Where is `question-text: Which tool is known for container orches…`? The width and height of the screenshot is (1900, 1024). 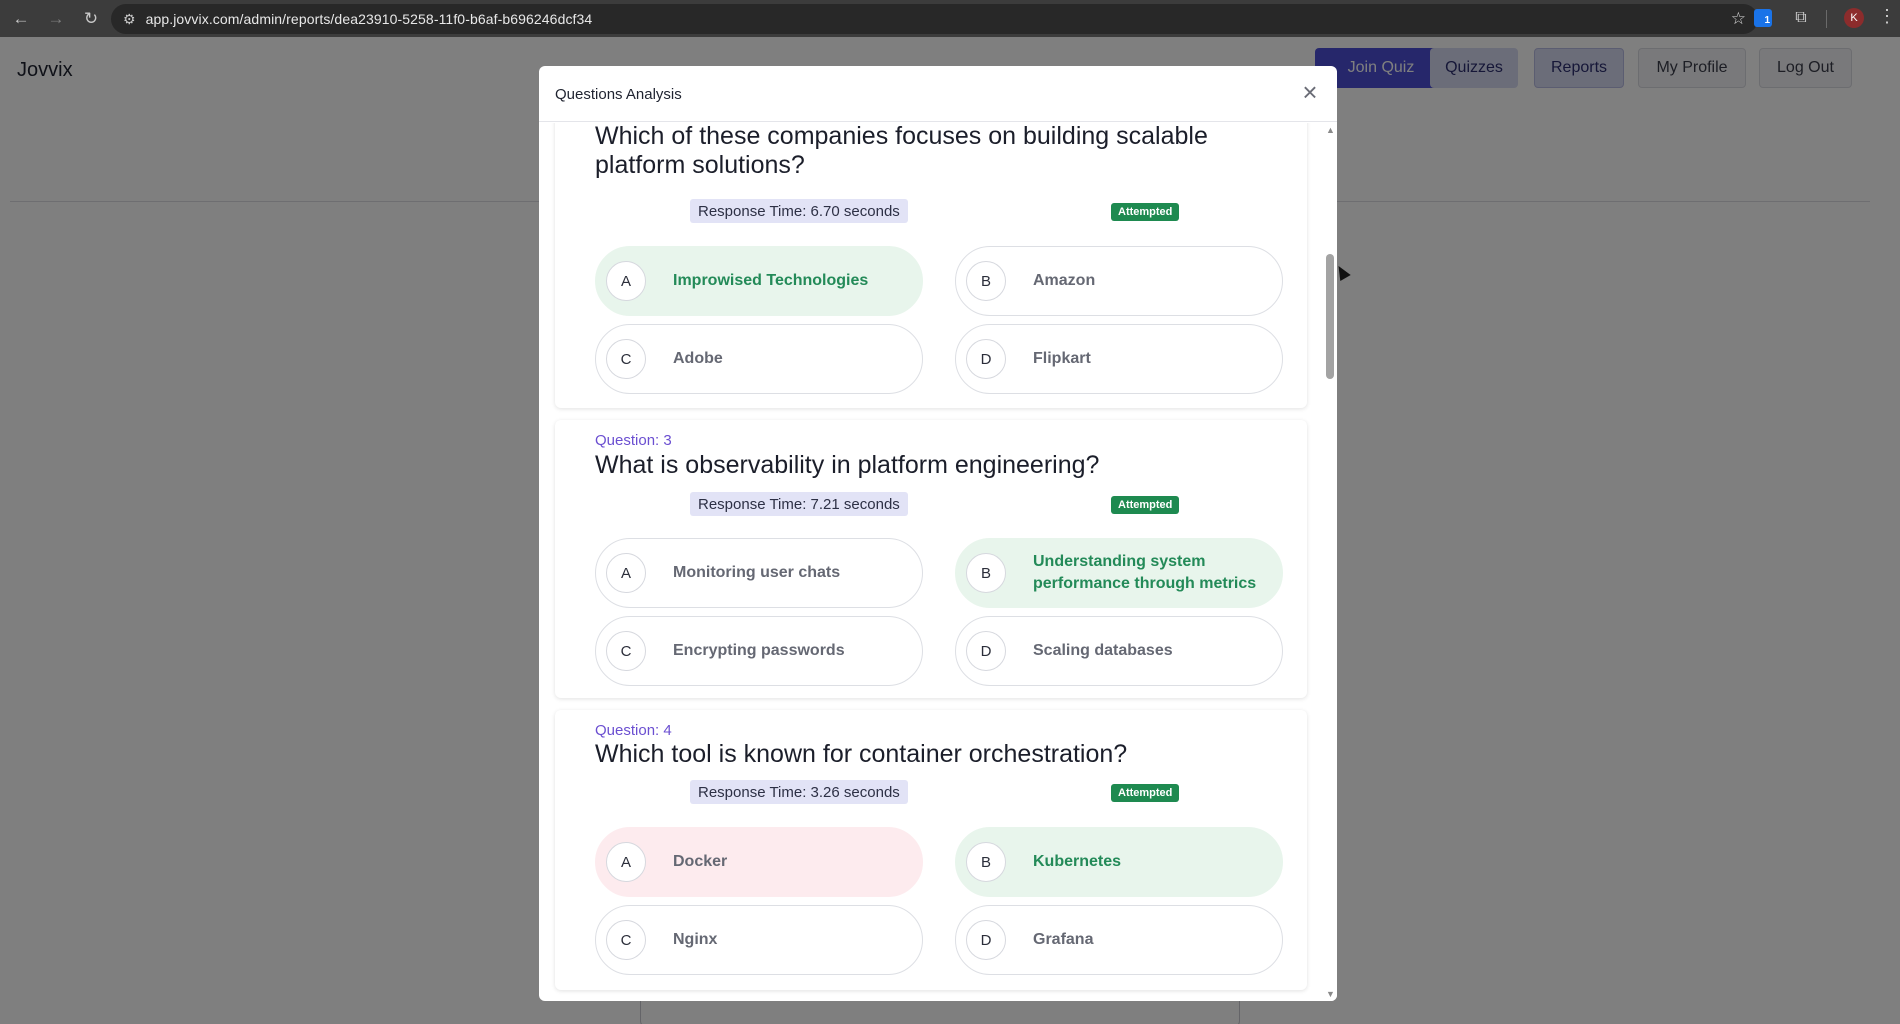 question-text: Which tool is known for container orches… is located at coordinates (861, 754).